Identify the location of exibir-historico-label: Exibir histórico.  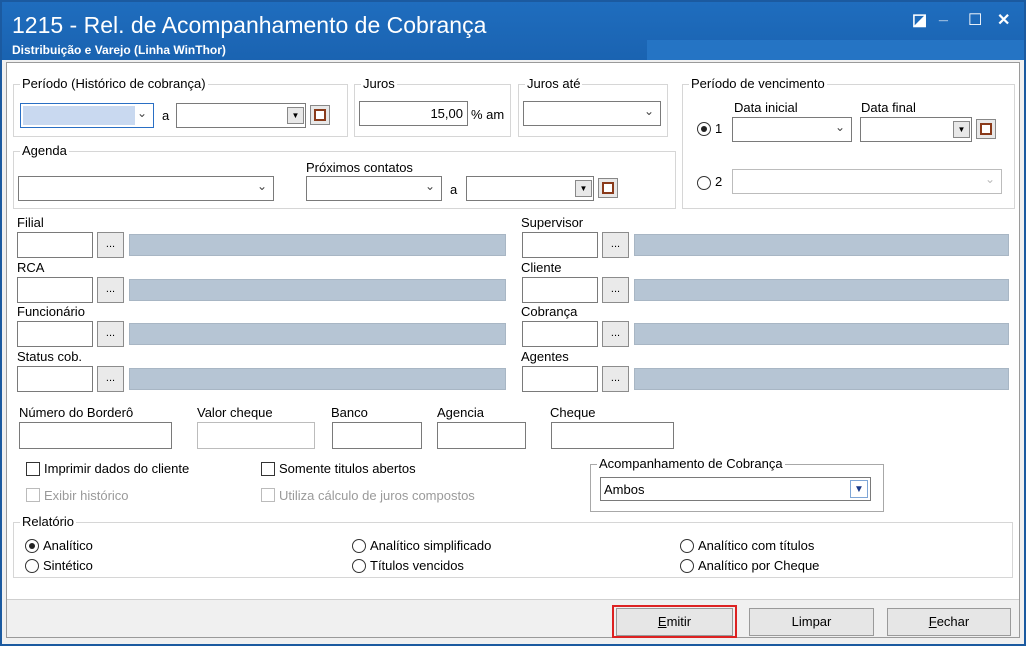
(86, 495).